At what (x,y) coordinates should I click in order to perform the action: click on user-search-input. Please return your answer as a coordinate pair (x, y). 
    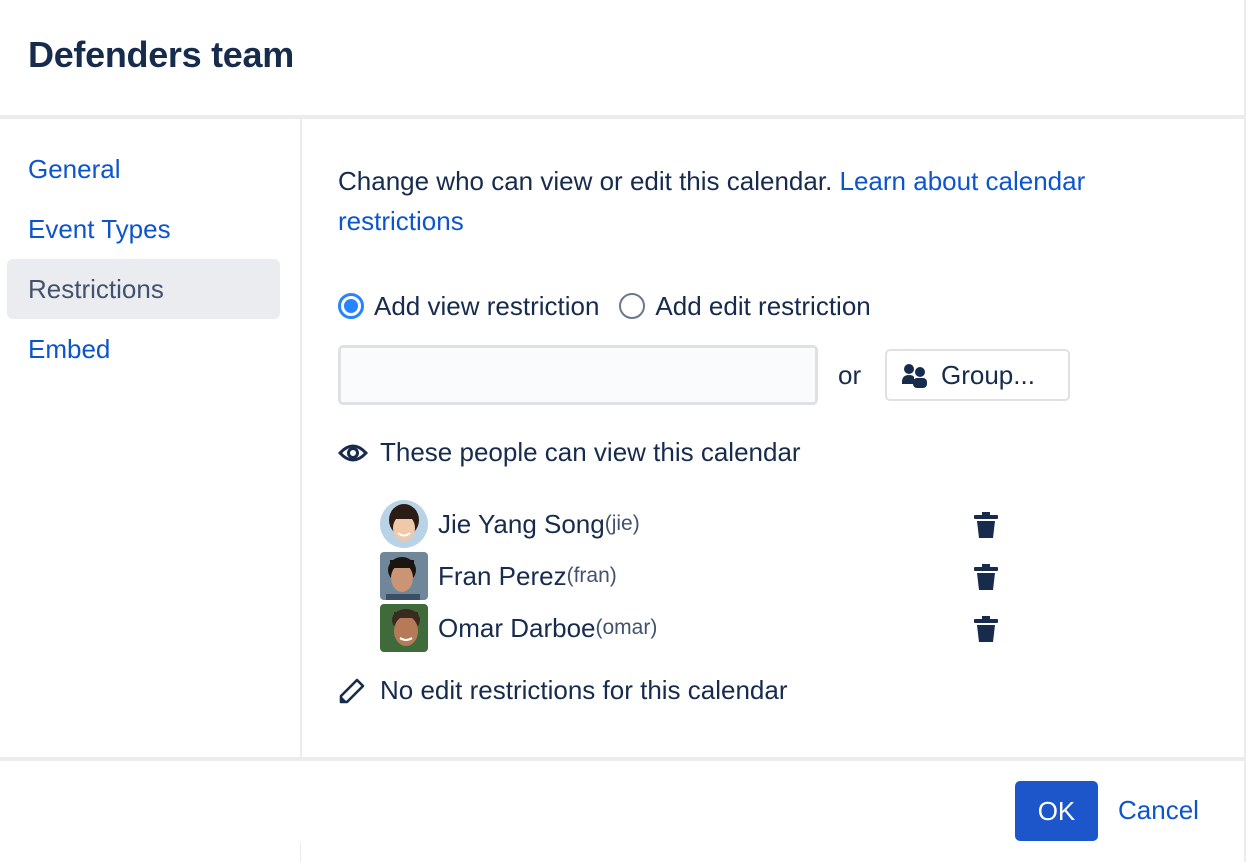
    Looking at the image, I should click on (578, 375).